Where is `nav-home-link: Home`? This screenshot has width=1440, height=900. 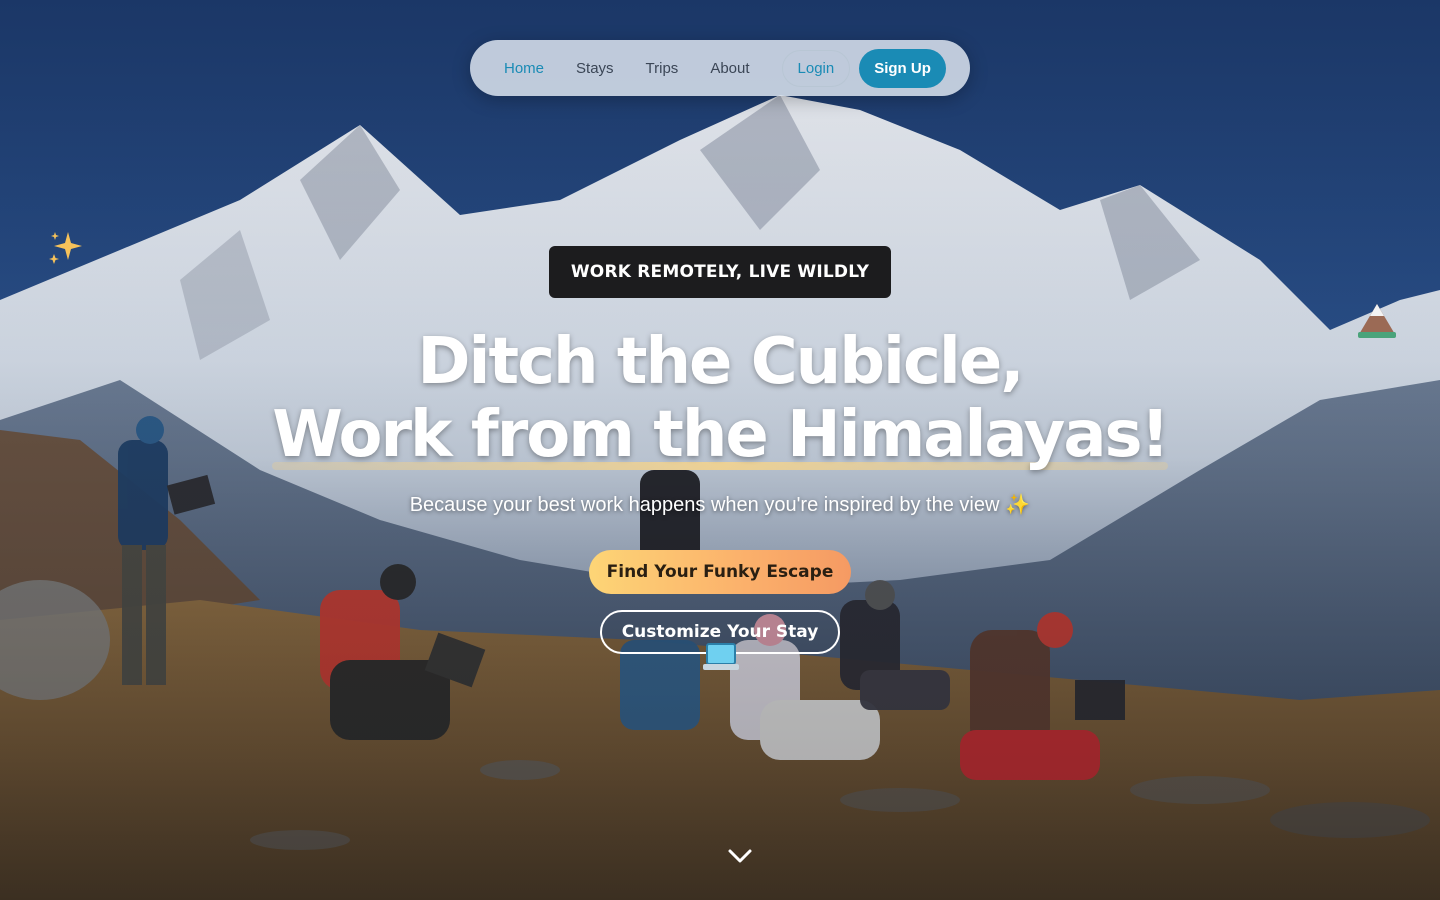
nav-home-link: Home is located at coordinates (524, 68).